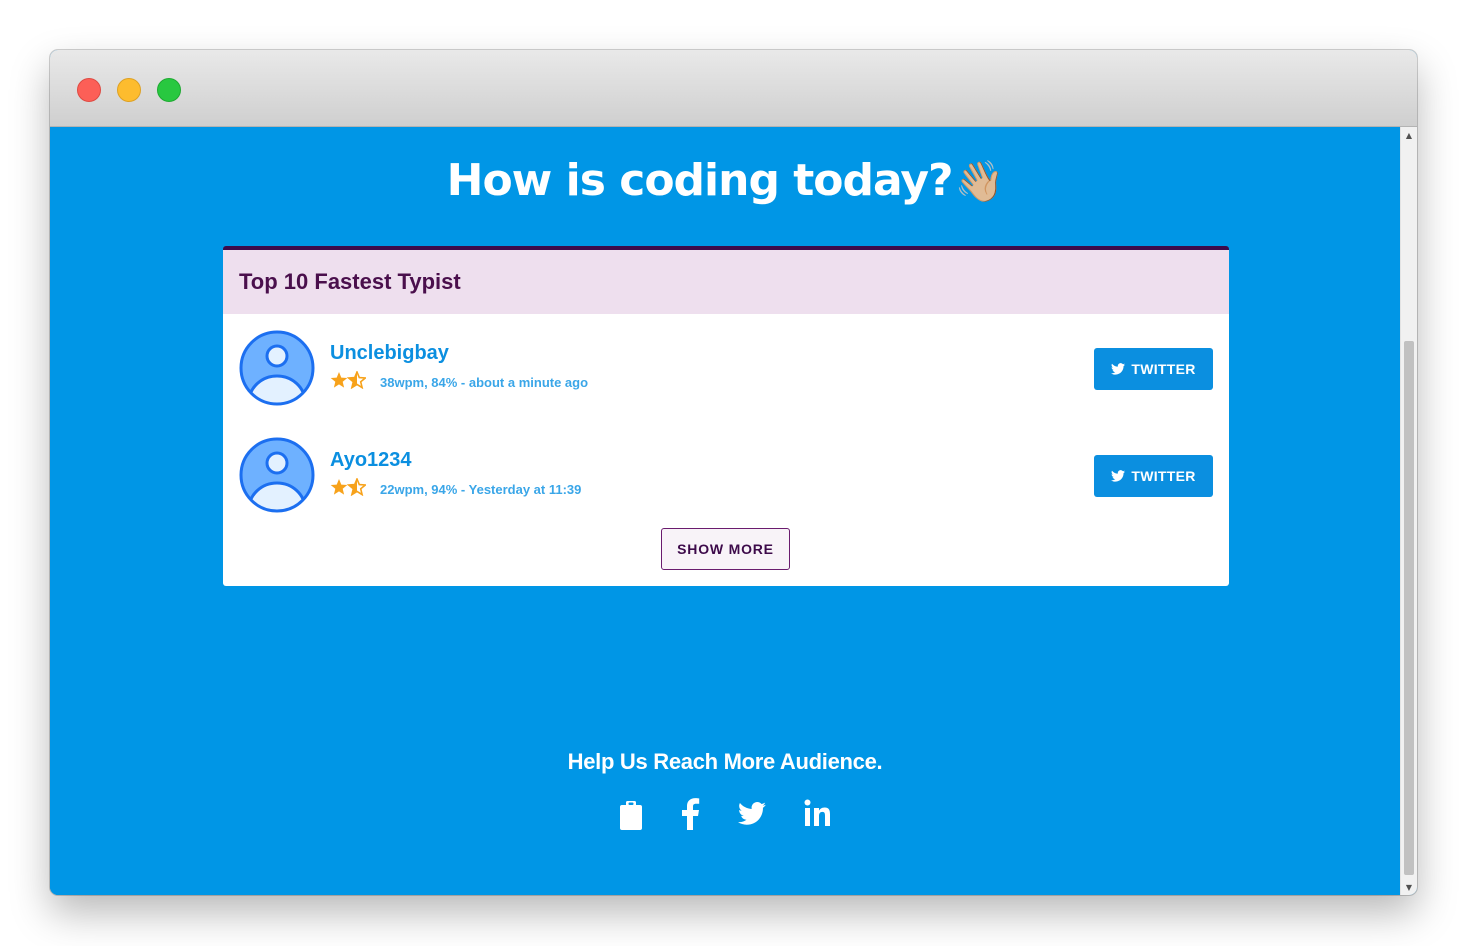  I want to click on scroll-down-arrow-icon: ▼, so click(1409, 887).